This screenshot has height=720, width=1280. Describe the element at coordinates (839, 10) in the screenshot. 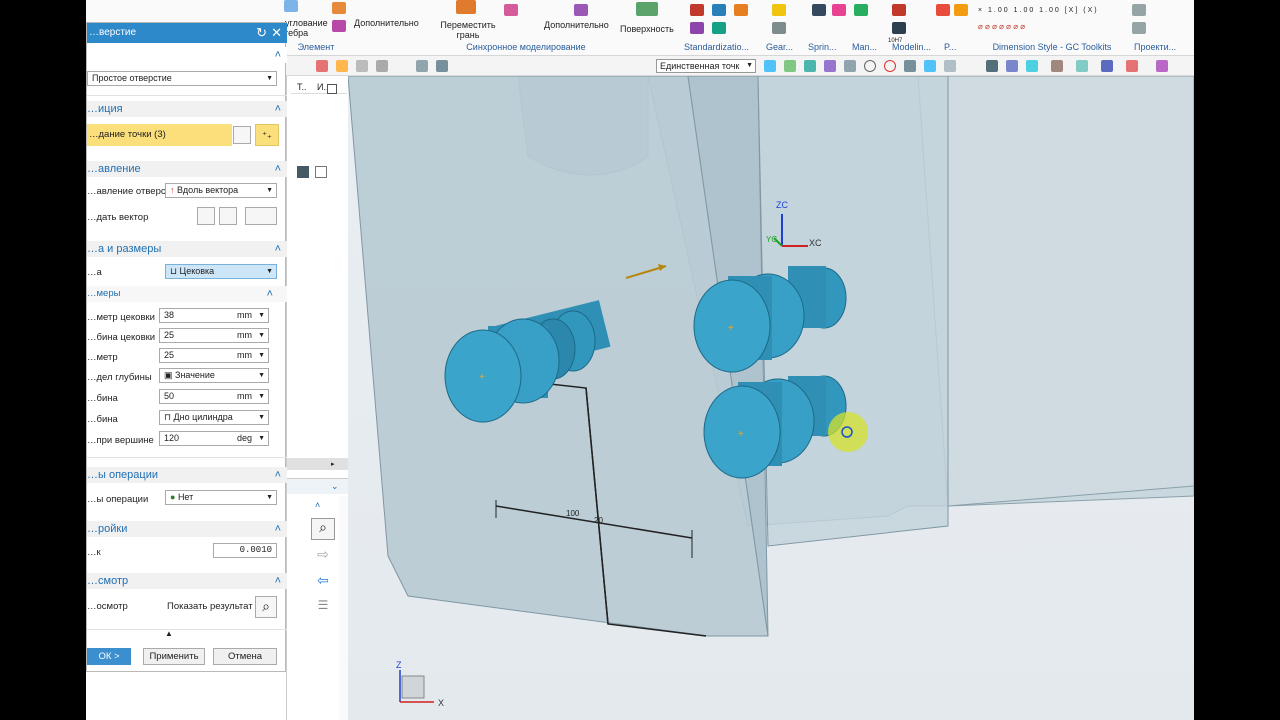

I see `spring2-icon` at that location.